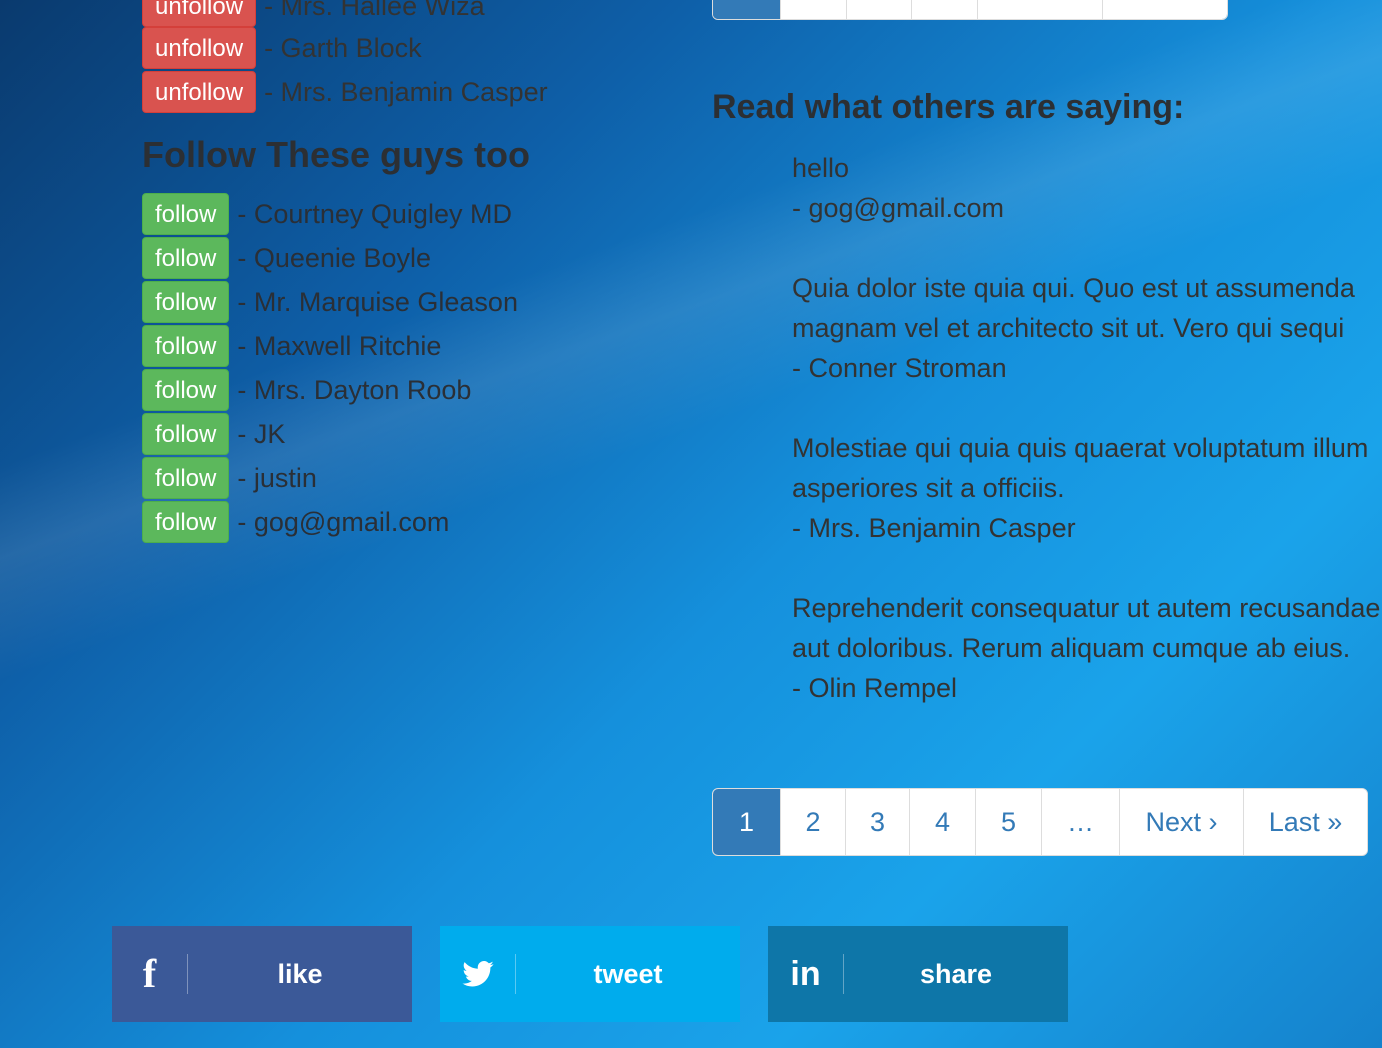 The image size is (1382, 1048). I want to click on suggestion-row: follow - Queenie Boyle, so click(286, 258).